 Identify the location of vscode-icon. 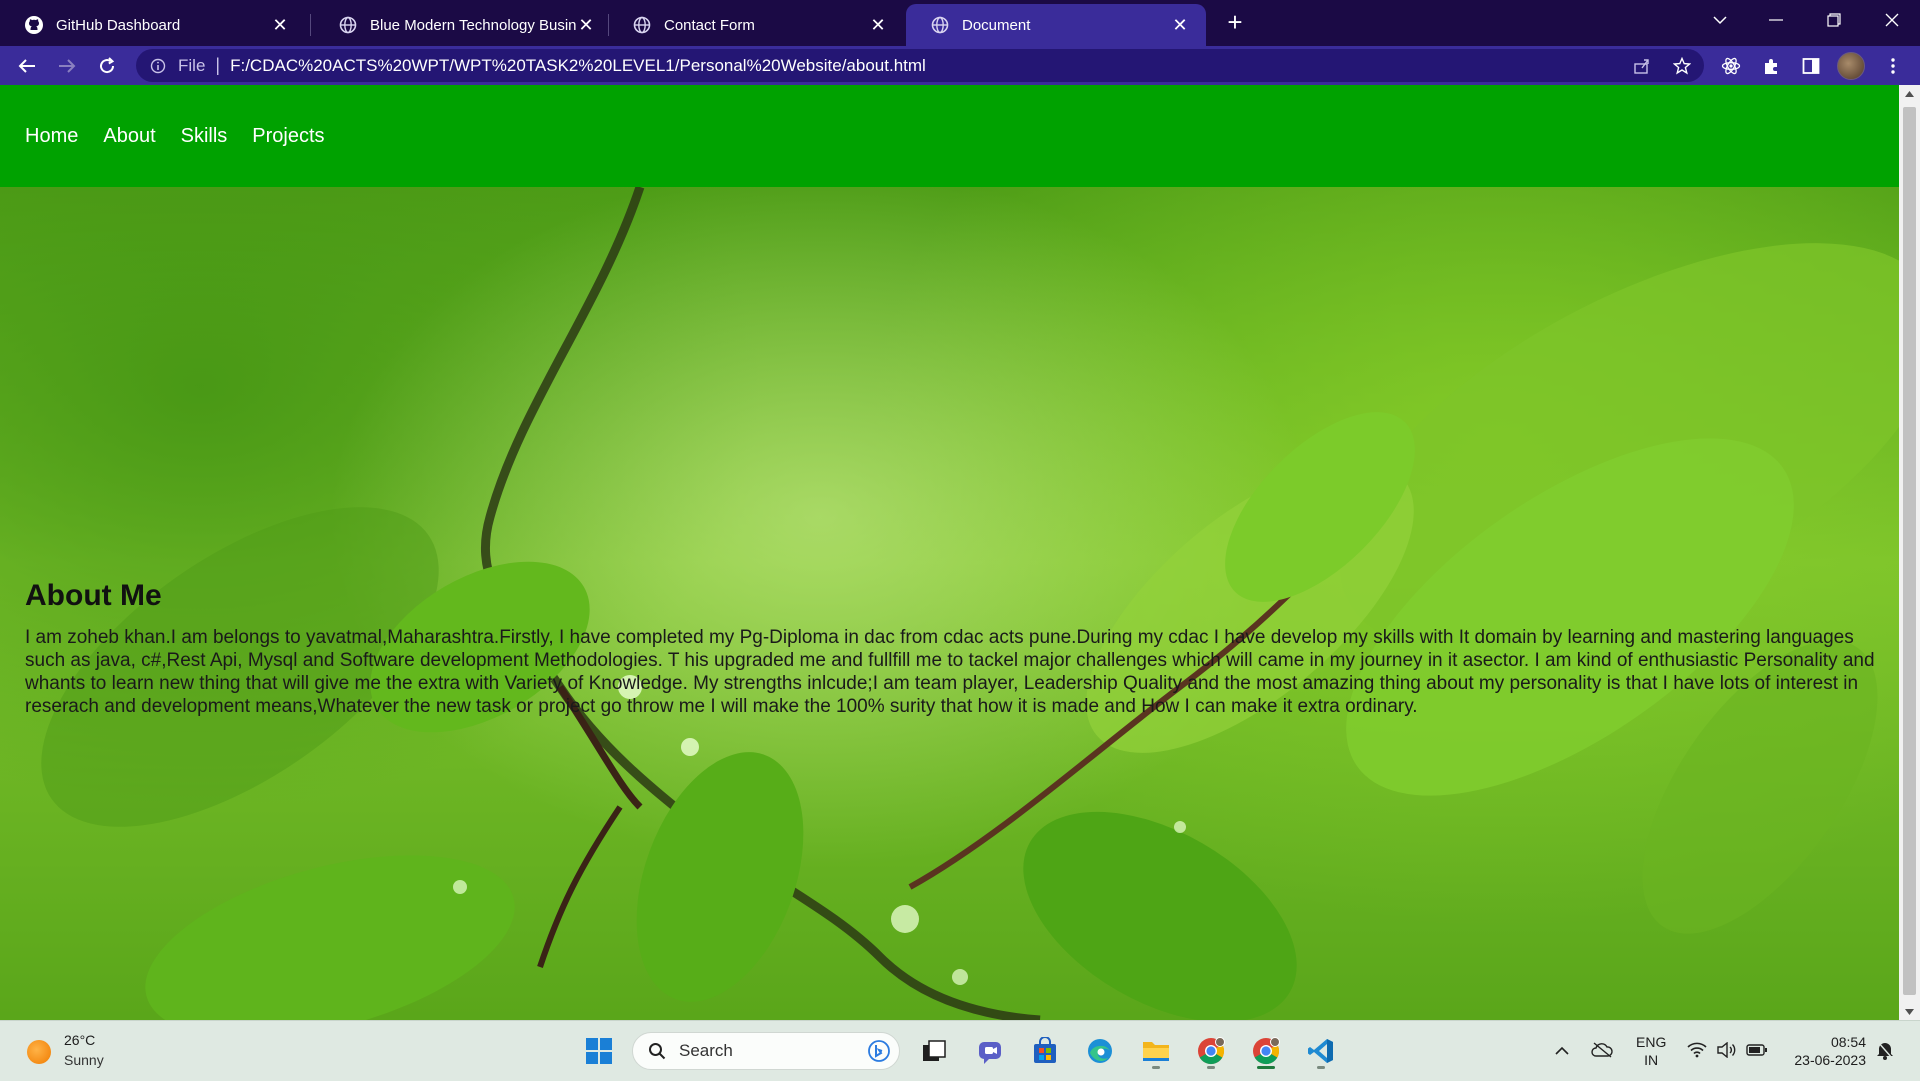
(1321, 1051).